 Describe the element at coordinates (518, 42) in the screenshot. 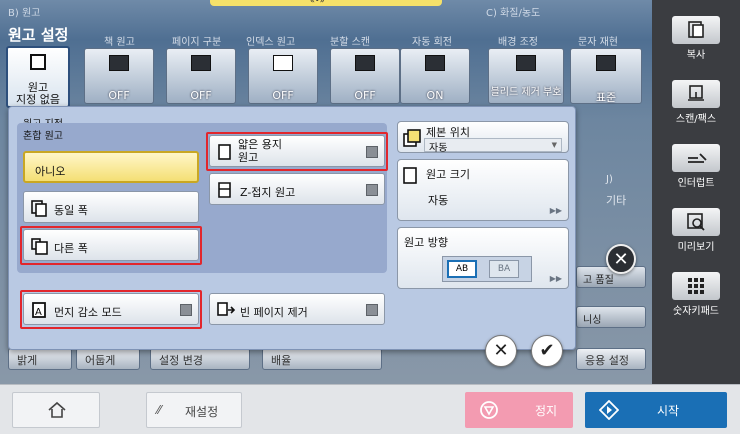

I see `tab-bg-label: 배경 조정` at that location.